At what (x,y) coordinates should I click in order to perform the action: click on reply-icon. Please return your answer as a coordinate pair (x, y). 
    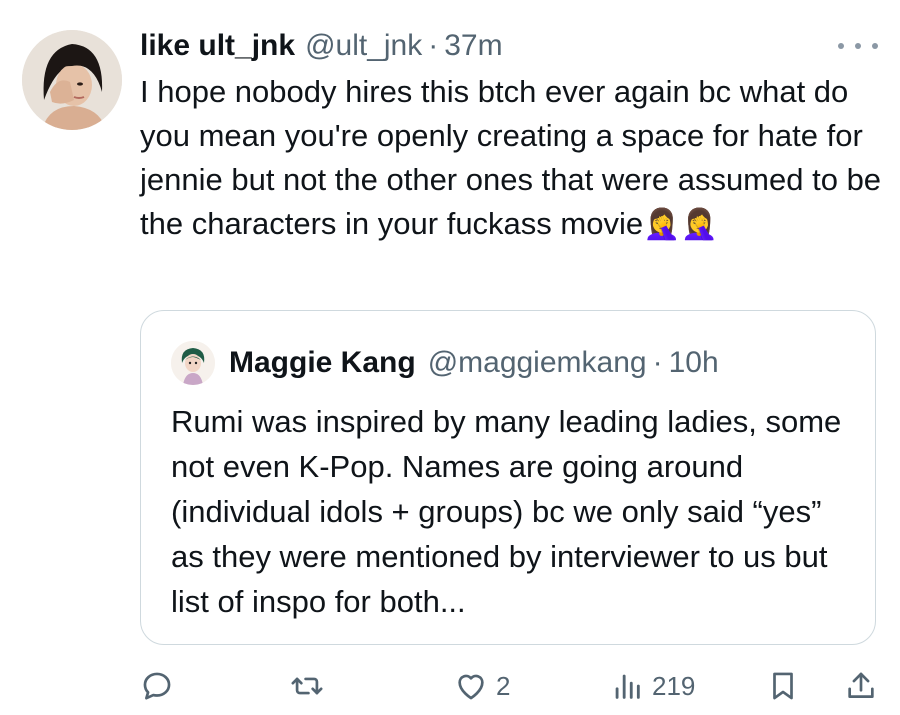
    Looking at the image, I should click on (157, 686).